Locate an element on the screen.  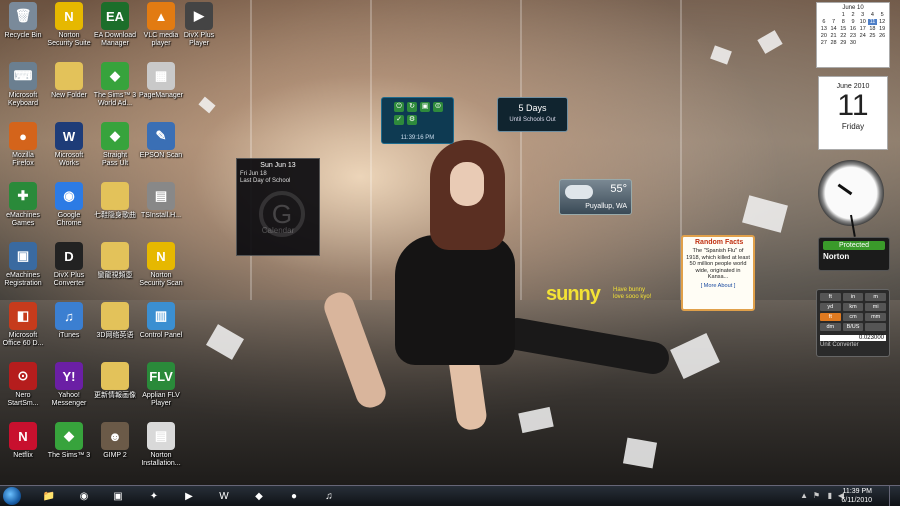
calendar-event-title: Last Day of School is located at coordinates (278, 181).